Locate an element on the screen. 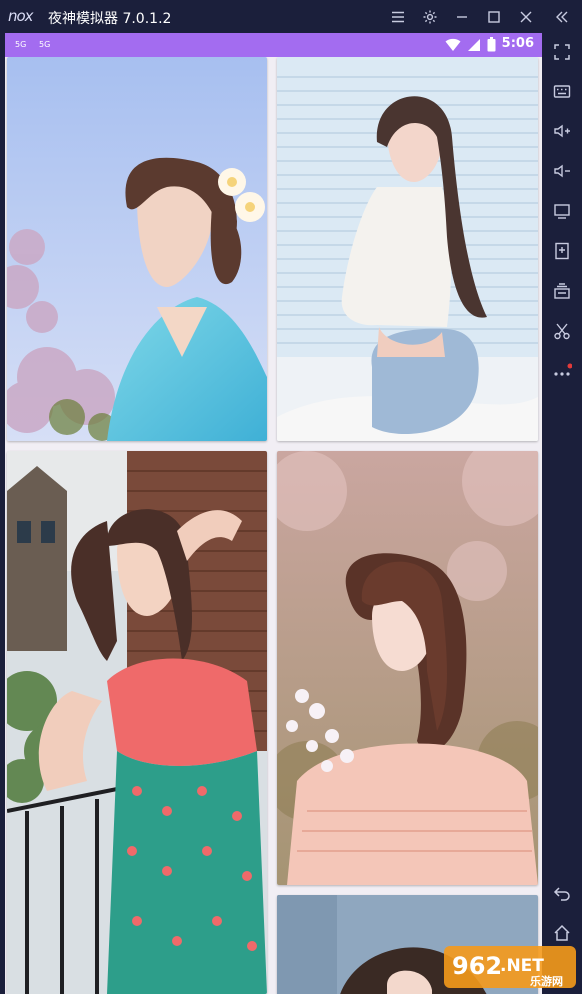 The height and width of the screenshot is (994, 582). android-status-bar: 5G 5G 5:06 is located at coordinates (273, 45).